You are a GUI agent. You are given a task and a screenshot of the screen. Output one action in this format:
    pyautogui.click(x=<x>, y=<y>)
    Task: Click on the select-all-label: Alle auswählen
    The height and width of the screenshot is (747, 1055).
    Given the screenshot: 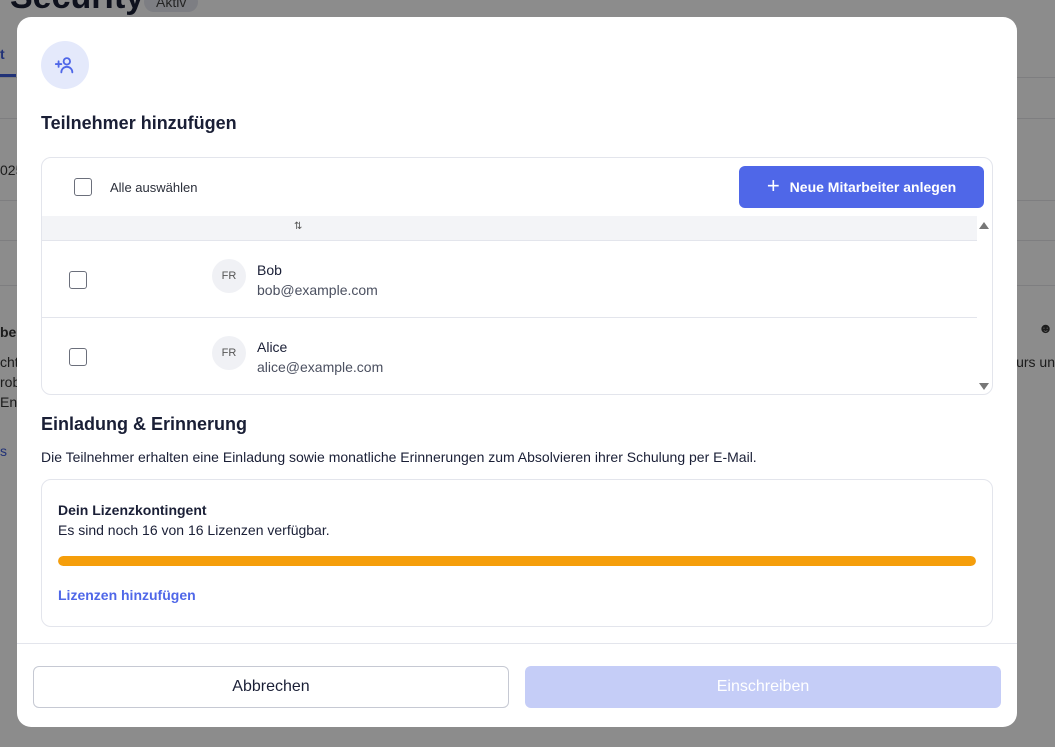 What is the action you would take?
    pyautogui.click(x=154, y=187)
    